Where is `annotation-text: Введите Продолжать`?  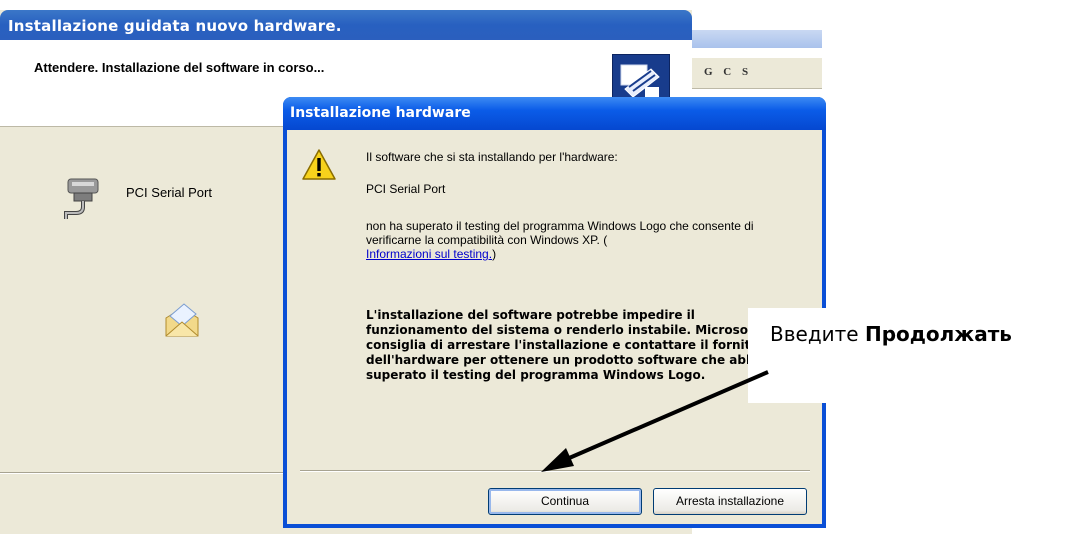 annotation-text: Введите Продолжать is located at coordinates (891, 334).